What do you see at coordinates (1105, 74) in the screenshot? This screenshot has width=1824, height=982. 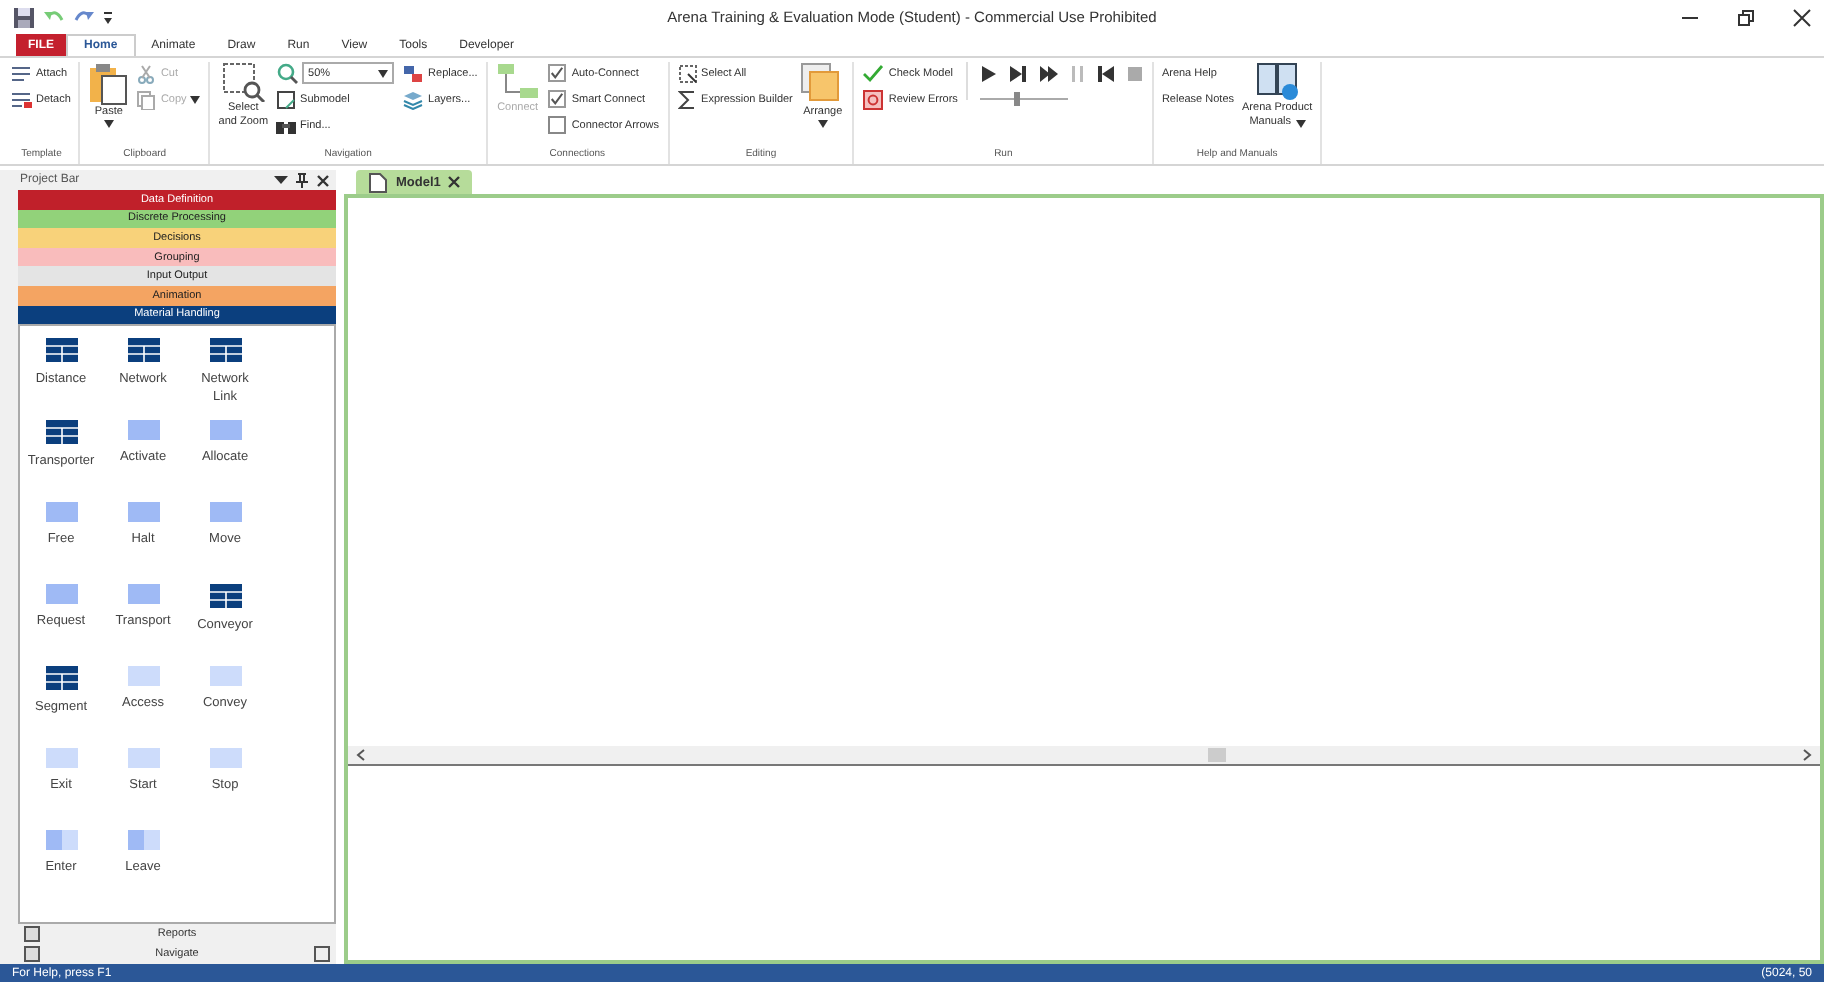 I see `start-over-icon` at bounding box center [1105, 74].